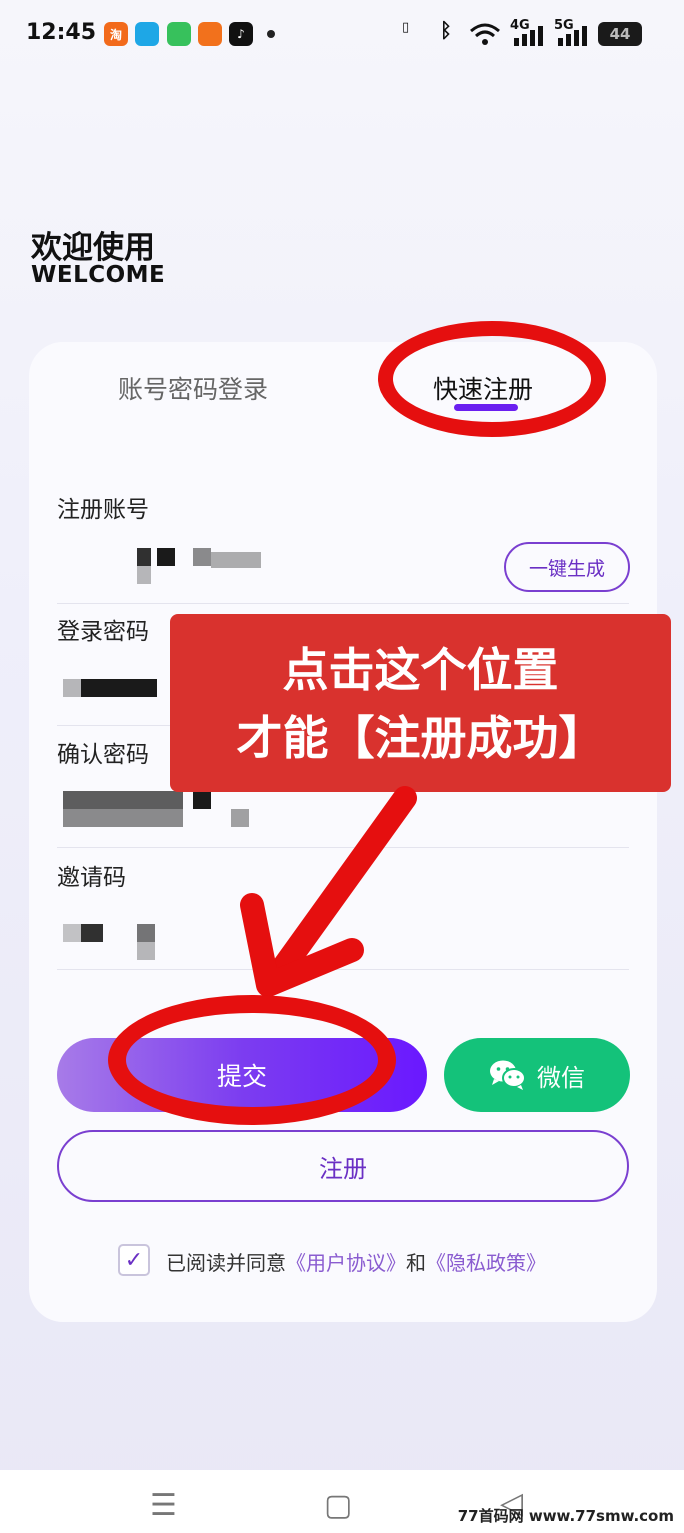 This screenshot has height=1533, width=684. Describe the element at coordinates (103, 632) in the screenshot. I see `password-label: 登录密码` at that location.